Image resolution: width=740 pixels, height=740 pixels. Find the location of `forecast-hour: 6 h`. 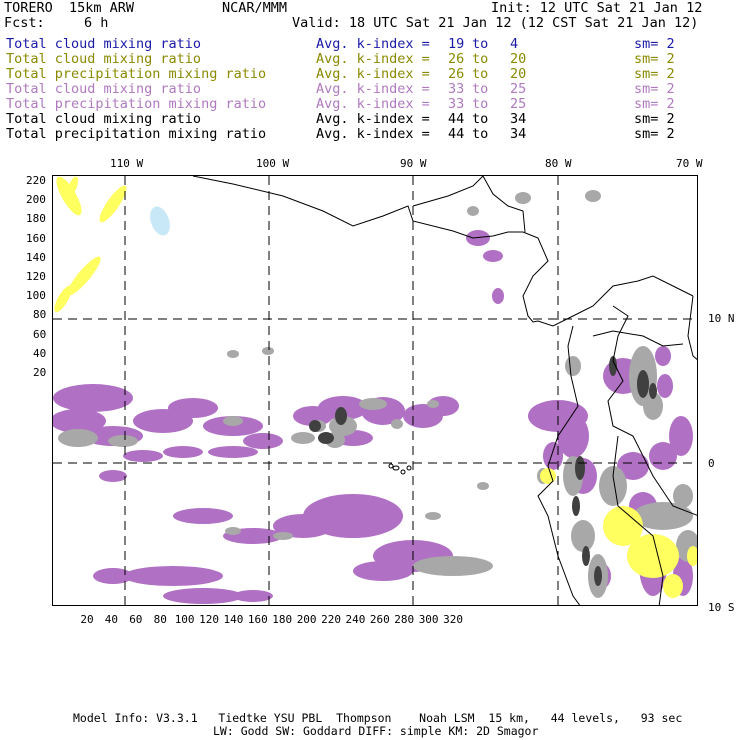

forecast-hour: 6 h is located at coordinates (96, 23).